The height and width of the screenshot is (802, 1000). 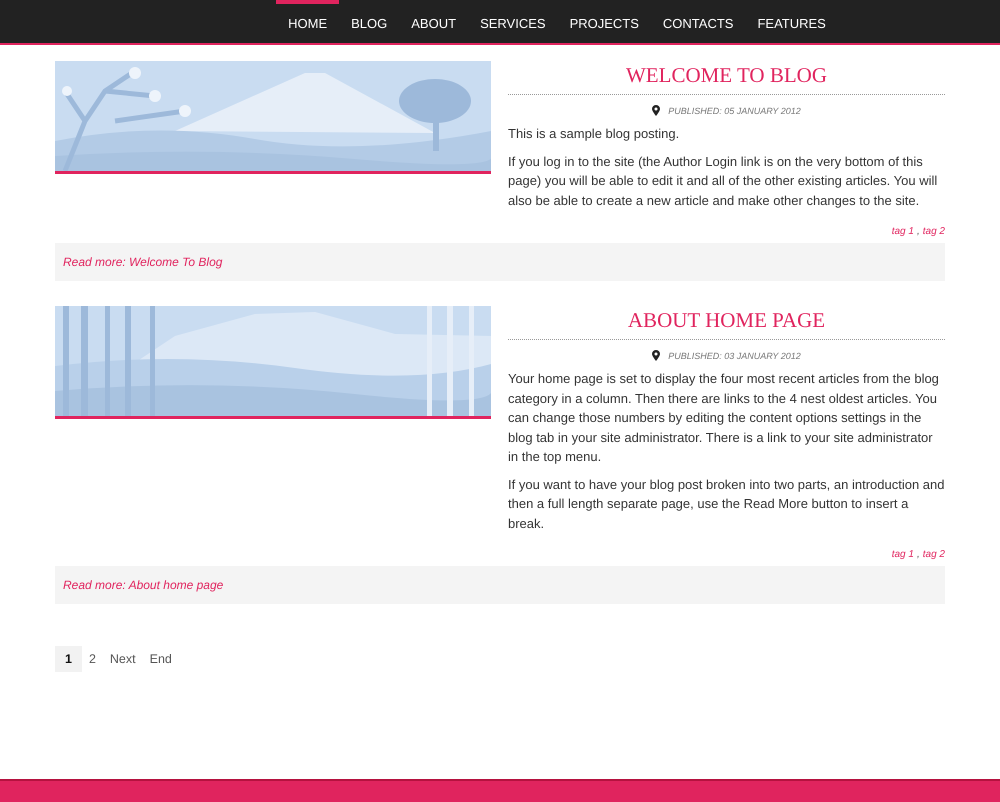 What do you see at coordinates (726, 324) in the screenshot?
I see `article-title: ABOUT HOME PAGE` at bounding box center [726, 324].